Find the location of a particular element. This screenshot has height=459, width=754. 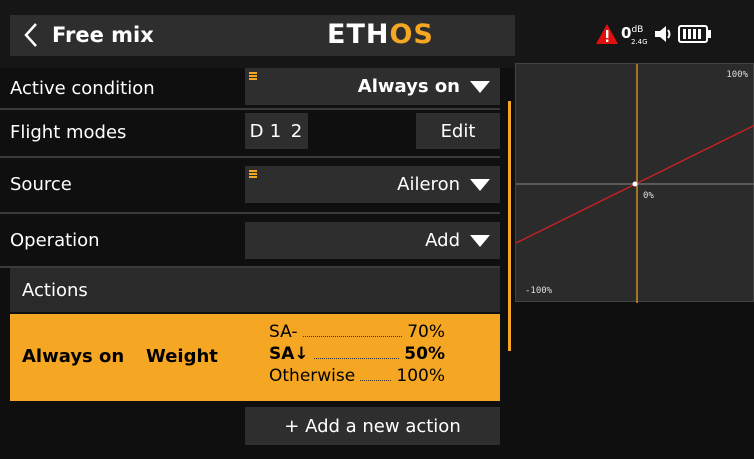

current-position-dot is located at coordinates (635, 184).